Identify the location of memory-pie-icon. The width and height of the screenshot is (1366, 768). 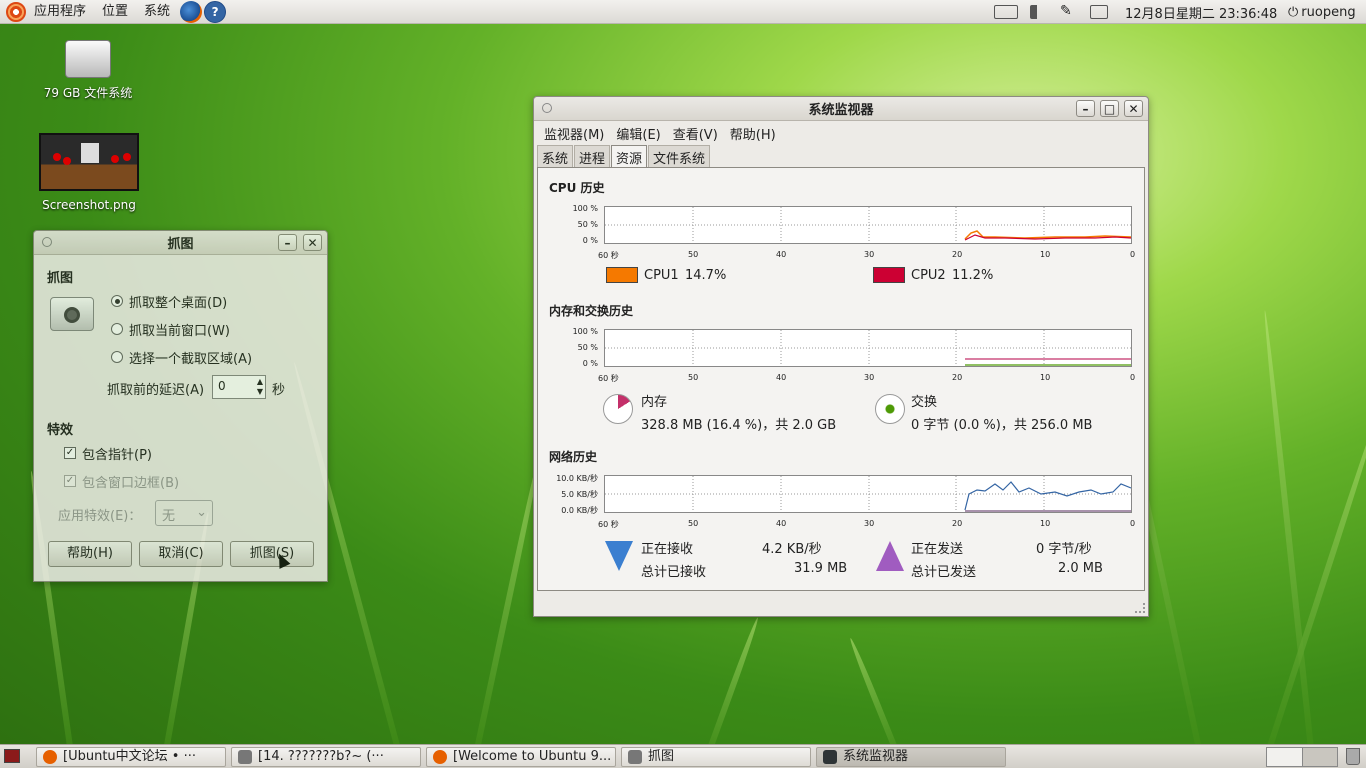
(618, 409).